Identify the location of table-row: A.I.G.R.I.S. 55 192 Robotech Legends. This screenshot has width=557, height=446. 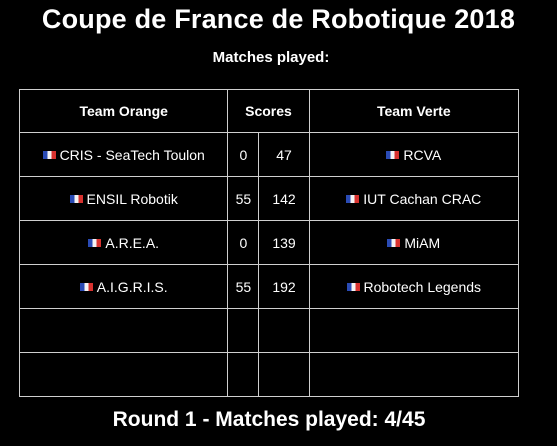
(269, 286).